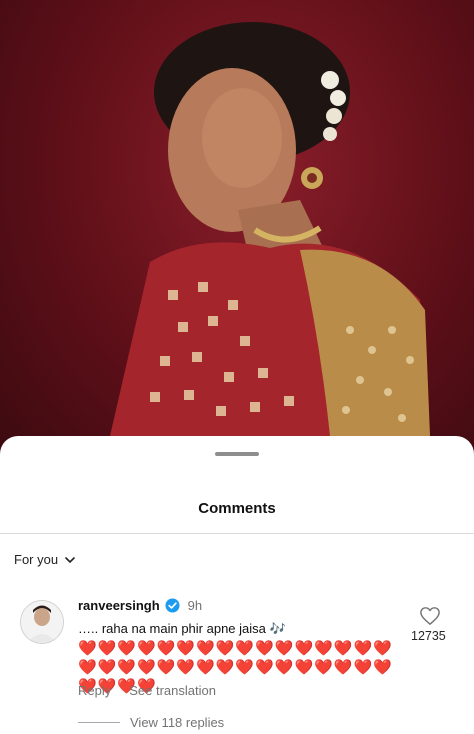 The image size is (474, 734). Describe the element at coordinates (430, 616) in the screenshot. I see `heart-icon` at that location.